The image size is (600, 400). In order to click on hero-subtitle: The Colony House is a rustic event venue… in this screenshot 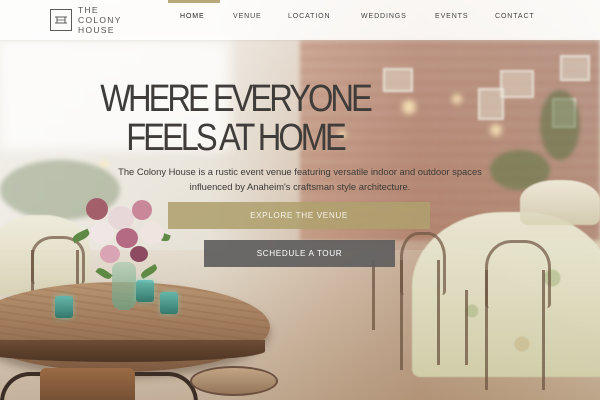, I will do `click(300, 179)`.